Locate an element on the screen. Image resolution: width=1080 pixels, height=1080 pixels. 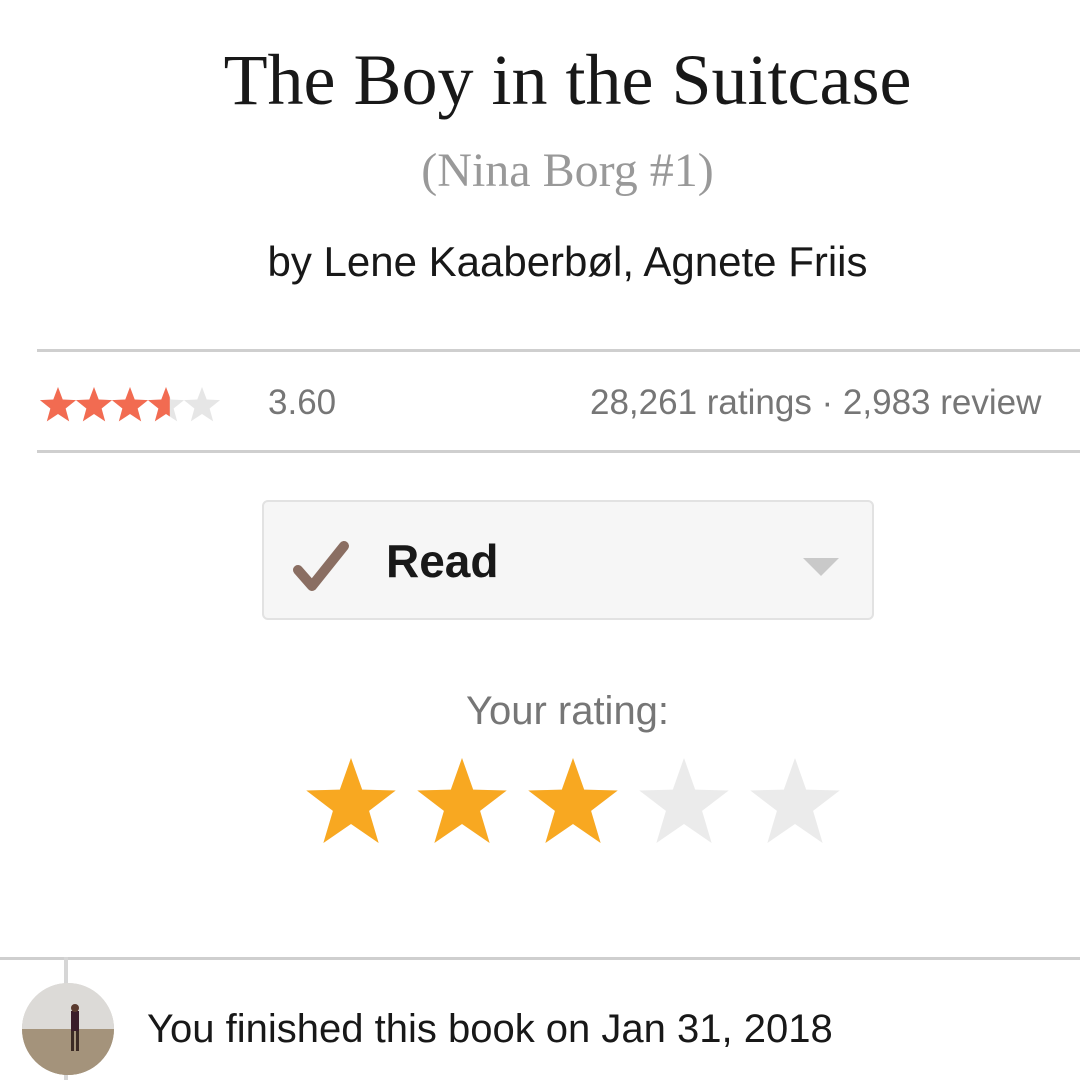
book-series: (Nina Borg #1) is located at coordinates (540, 171).